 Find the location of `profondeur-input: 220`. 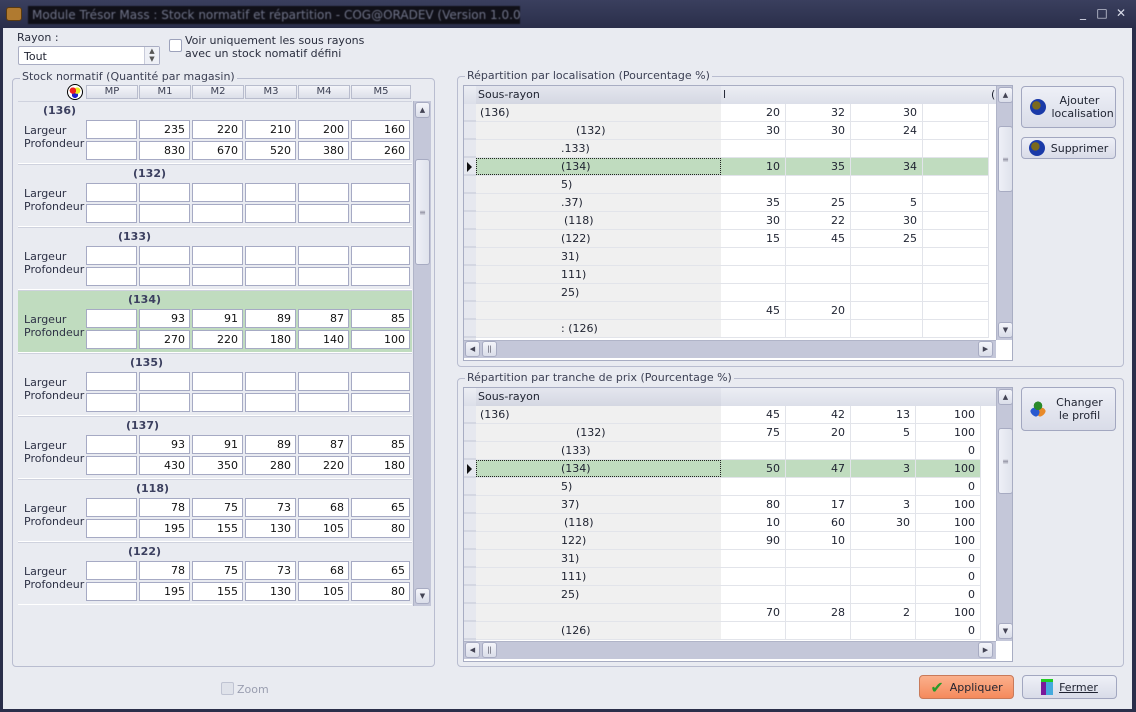

profondeur-input: 220 is located at coordinates (323, 465).